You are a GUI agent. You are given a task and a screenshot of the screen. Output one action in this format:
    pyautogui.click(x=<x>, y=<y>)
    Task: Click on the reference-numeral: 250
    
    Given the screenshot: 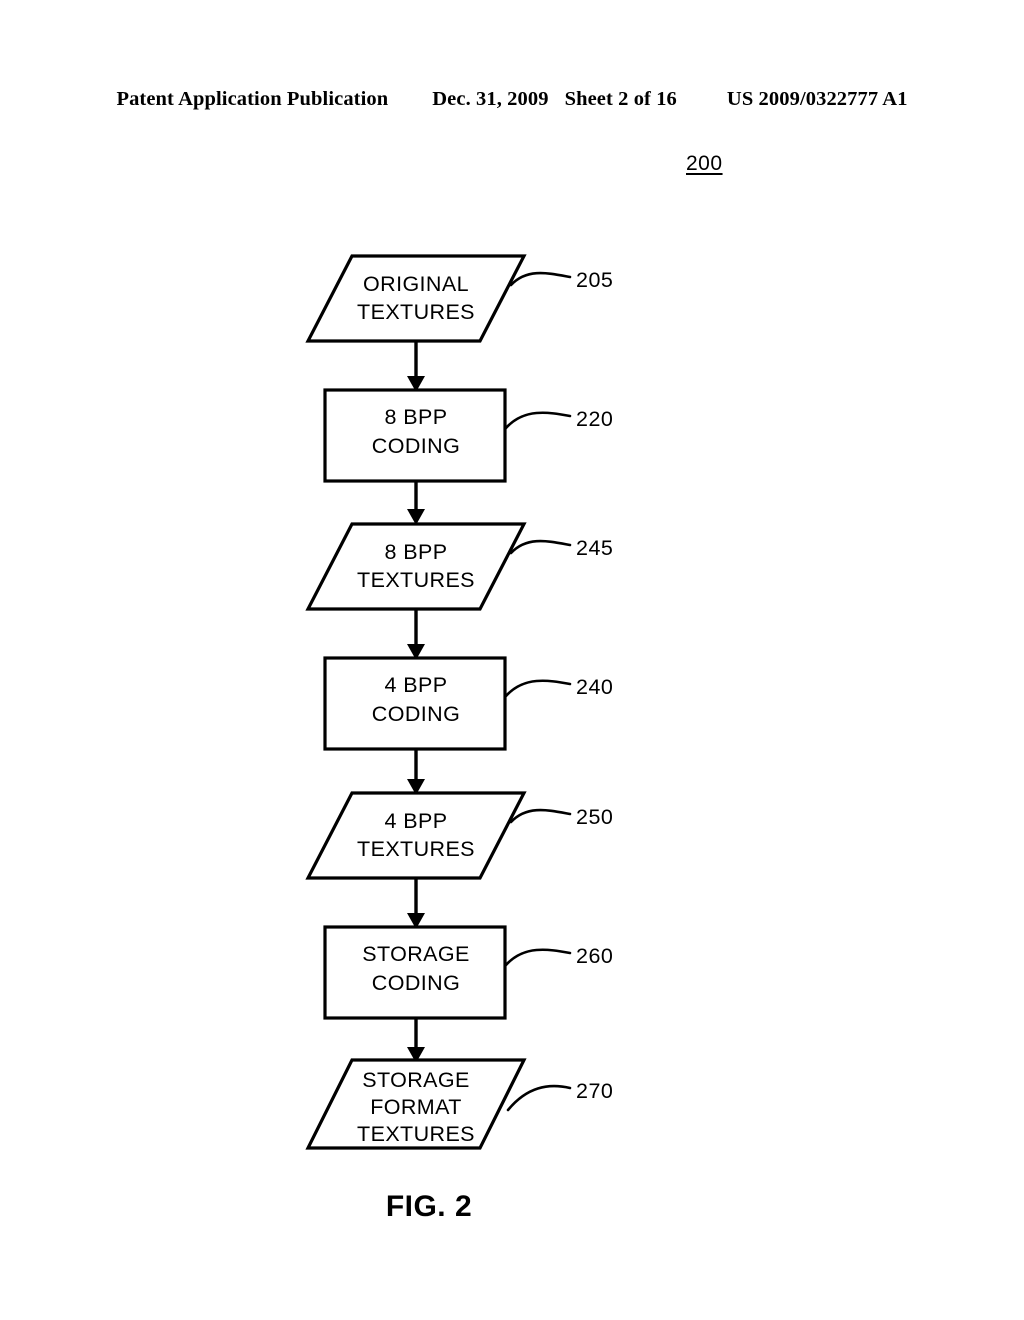 What is the action you would take?
    pyautogui.click(x=594, y=817)
    